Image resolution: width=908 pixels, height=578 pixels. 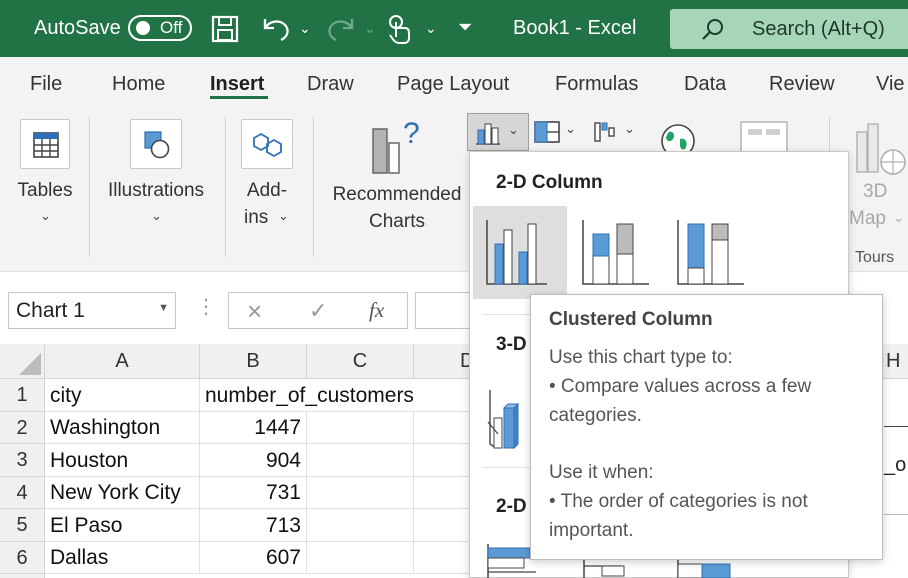 What do you see at coordinates (254, 311) in the screenshot?
I see `cancel-icon: ×` at bounding box center [254, 311].